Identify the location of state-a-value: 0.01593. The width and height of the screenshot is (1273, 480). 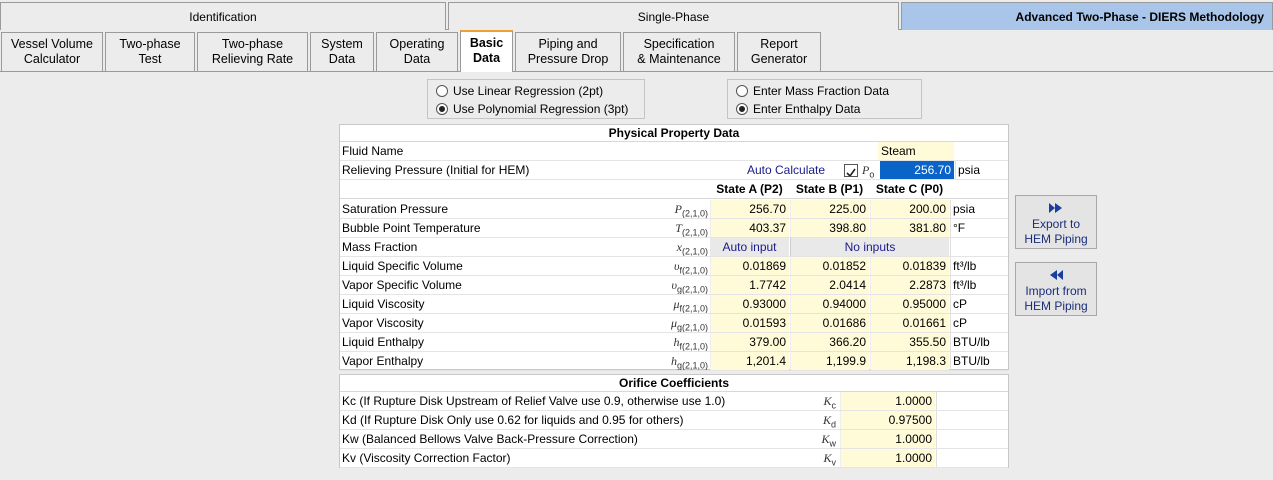
(749, 323).